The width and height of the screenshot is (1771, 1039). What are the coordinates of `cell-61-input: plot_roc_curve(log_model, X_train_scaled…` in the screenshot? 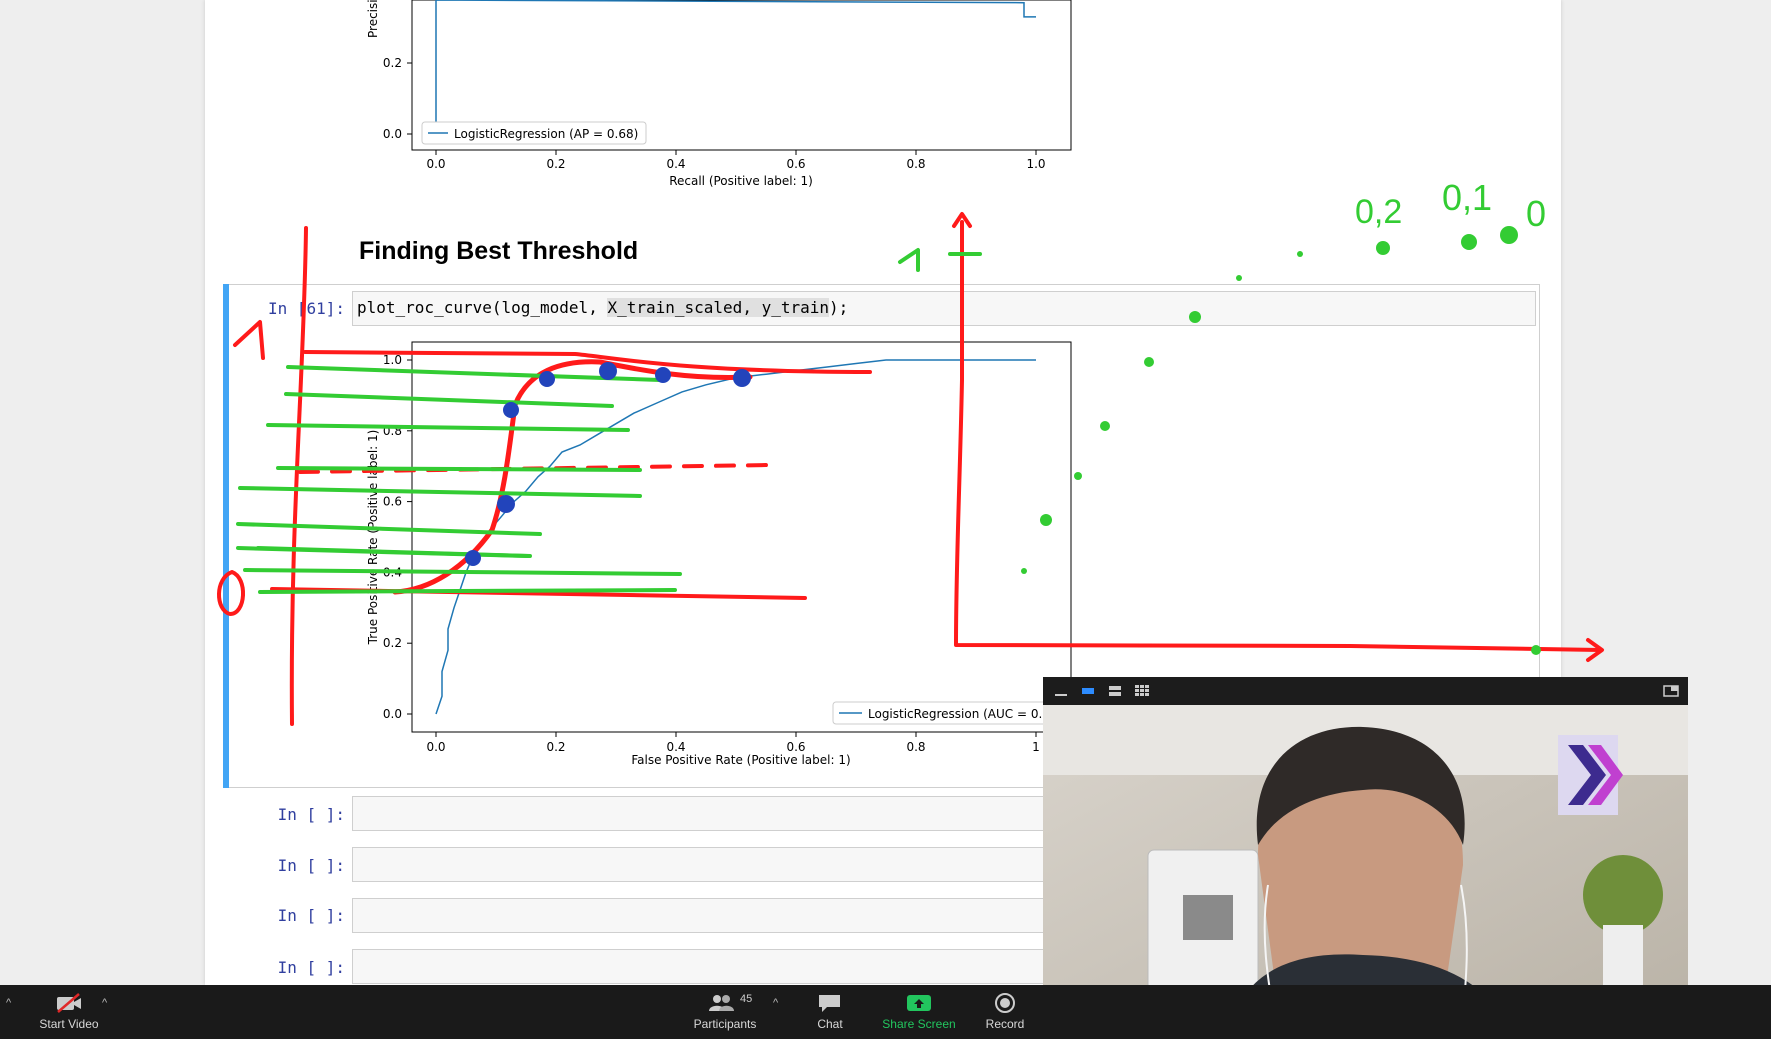 It's located at (944, 308).